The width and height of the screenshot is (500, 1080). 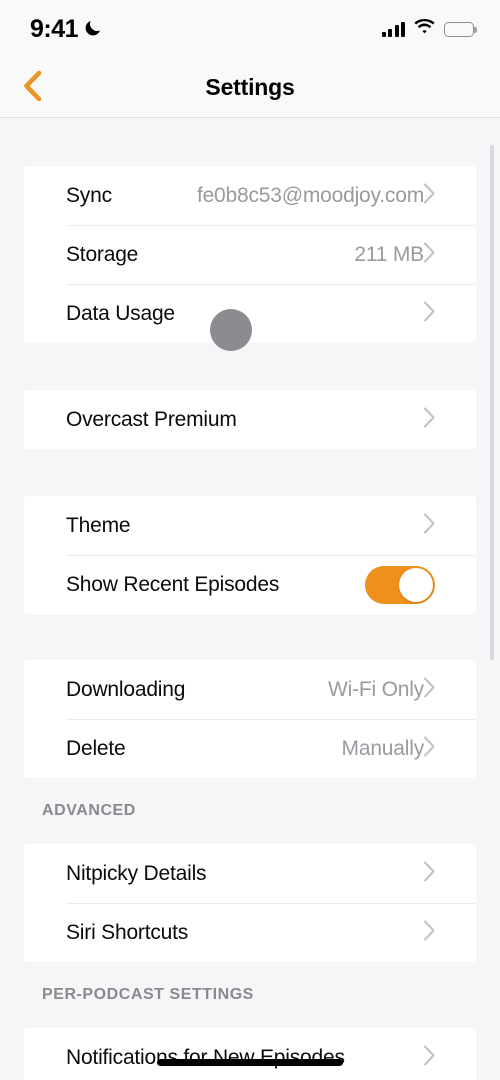 I want to click on status-bar-left: 9:41, so click(x=66, y=28).